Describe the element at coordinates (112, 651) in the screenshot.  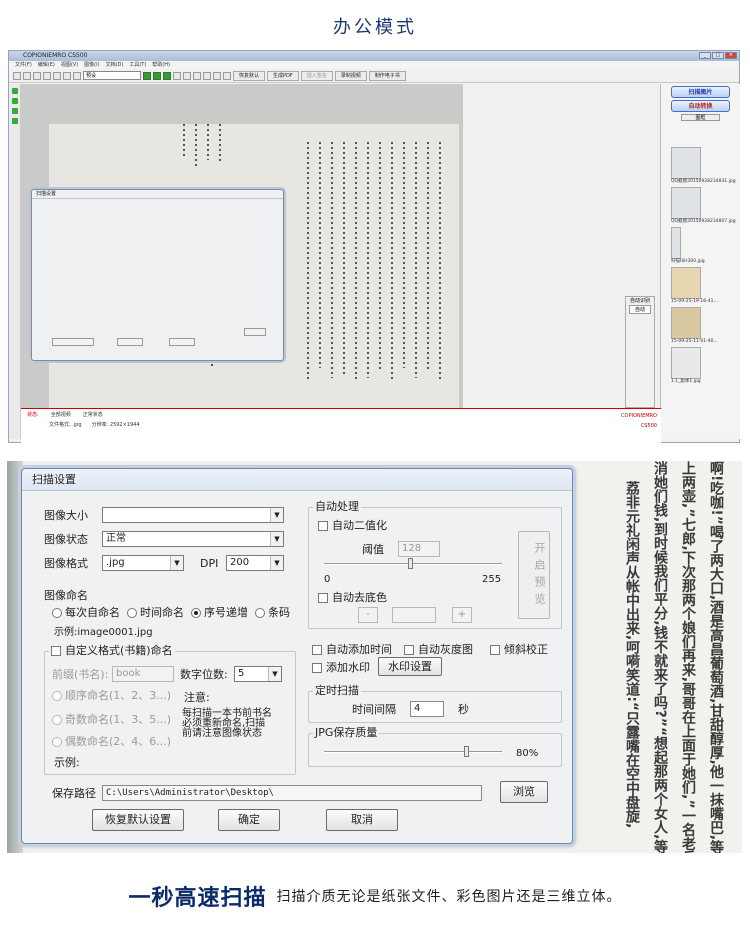
I see `custom-naming-title: 自定义格式(书籍)命名` at that location.